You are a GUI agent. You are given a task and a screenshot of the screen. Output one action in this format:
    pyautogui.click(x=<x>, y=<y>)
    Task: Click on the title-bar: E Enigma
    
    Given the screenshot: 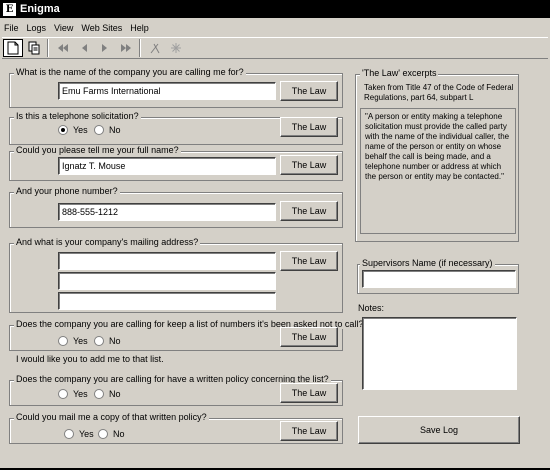 What is the action you would take?
    pyautogui.click(x=275, y=9)
    